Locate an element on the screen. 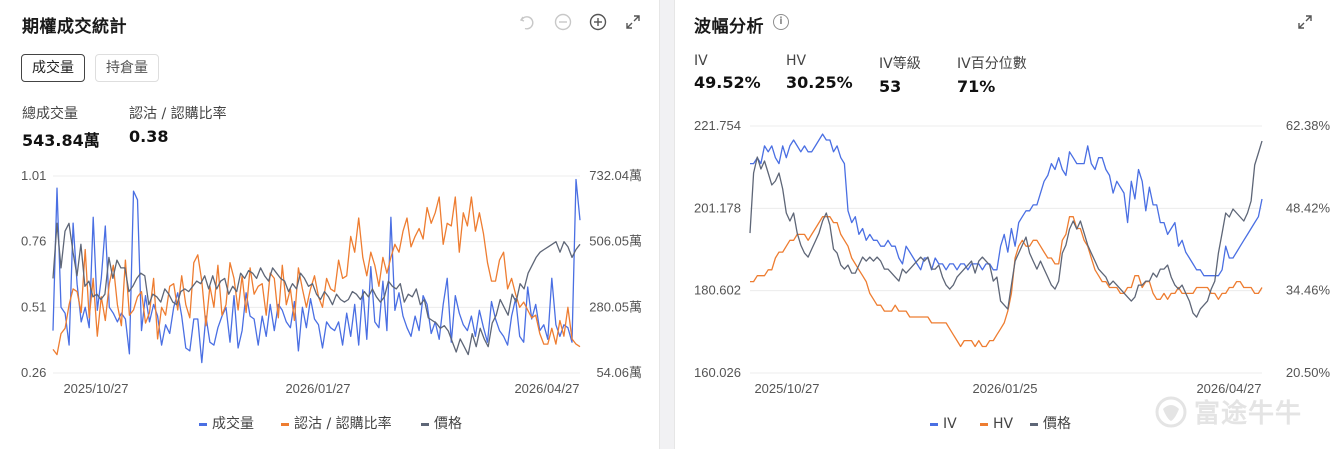 The image size is (1334, 449). y-left-tick-label: 160.026 is located at coordinates (717, 372).